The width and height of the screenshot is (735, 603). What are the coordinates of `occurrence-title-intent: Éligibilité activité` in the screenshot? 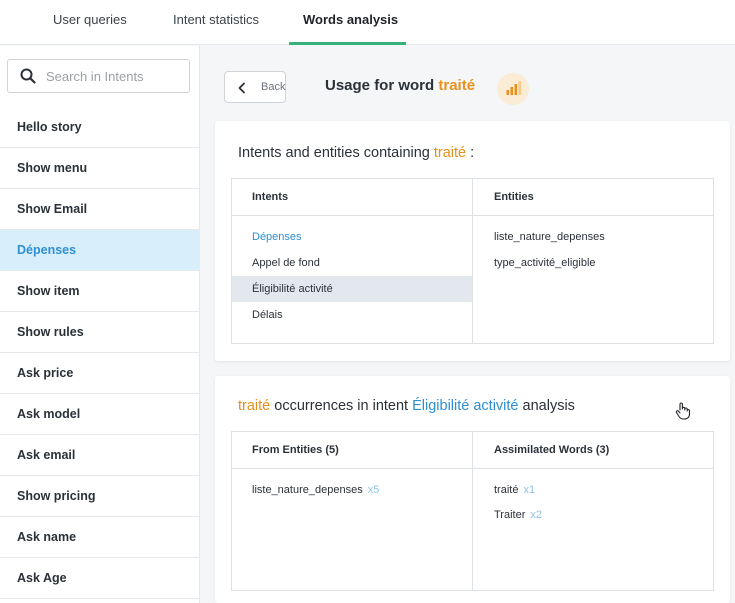 It's located at (465, 406).